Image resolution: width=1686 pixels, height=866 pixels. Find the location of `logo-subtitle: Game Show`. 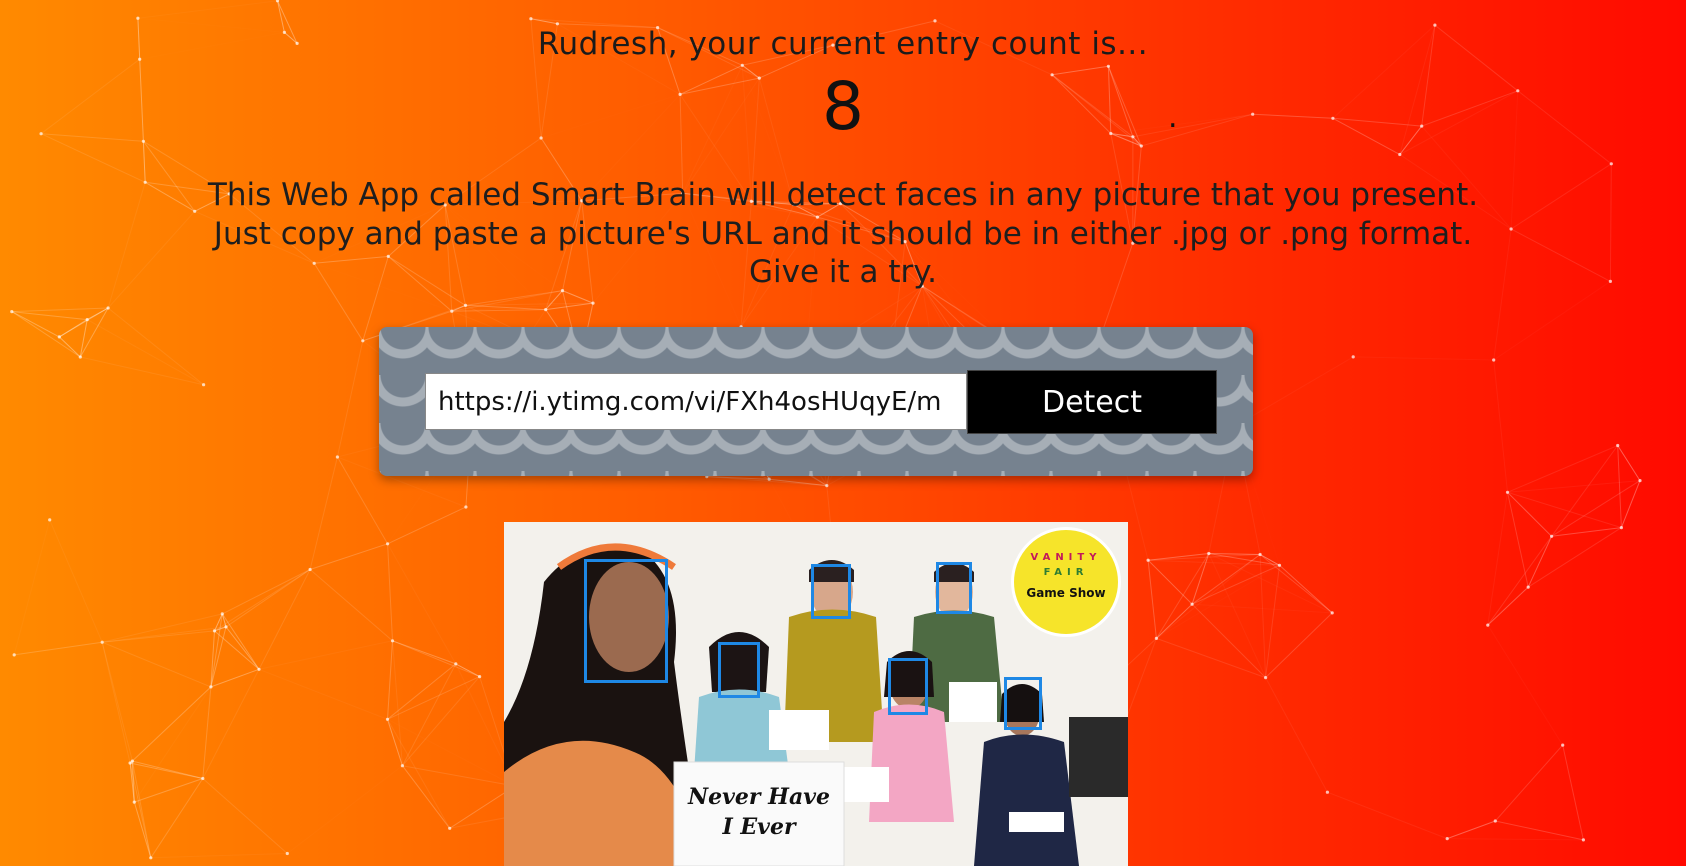

logo-subtitle: Game Show is located at coordinates (1066, 593).